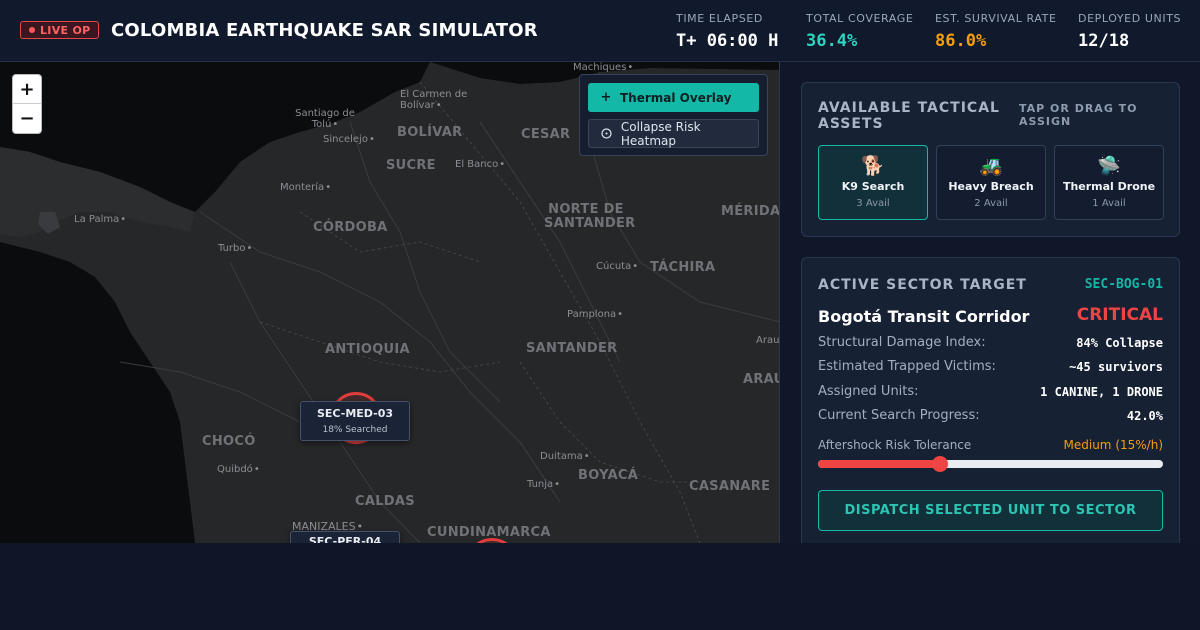 This screenshot has height=630, width=1200. What do you see at coordinates (761, 379) in the screenshot?
I see `region-label: ARAU` at bounding box center [761, 379].